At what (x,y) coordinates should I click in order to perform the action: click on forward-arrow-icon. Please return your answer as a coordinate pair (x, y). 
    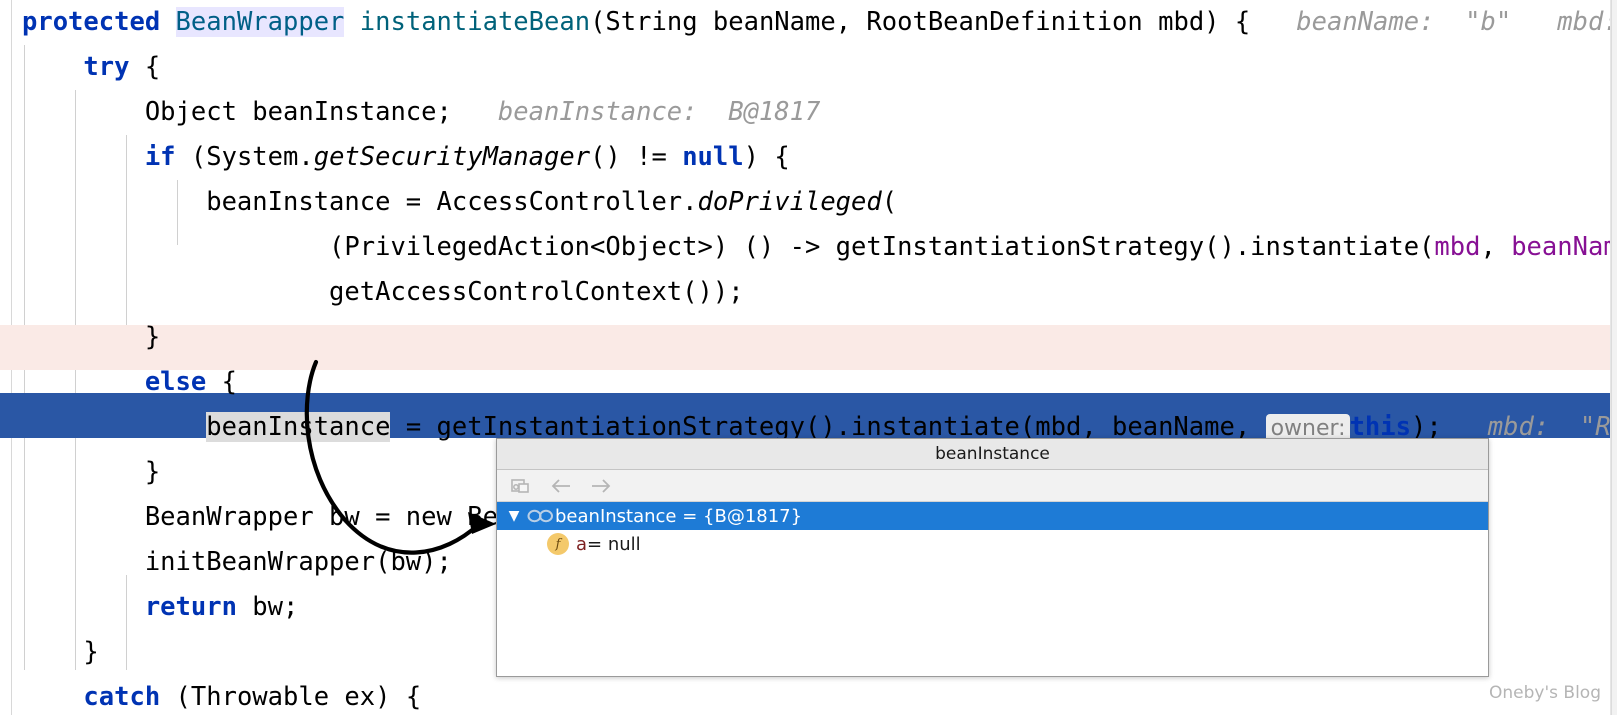
    Looking at the image, I should click on (601, 486).